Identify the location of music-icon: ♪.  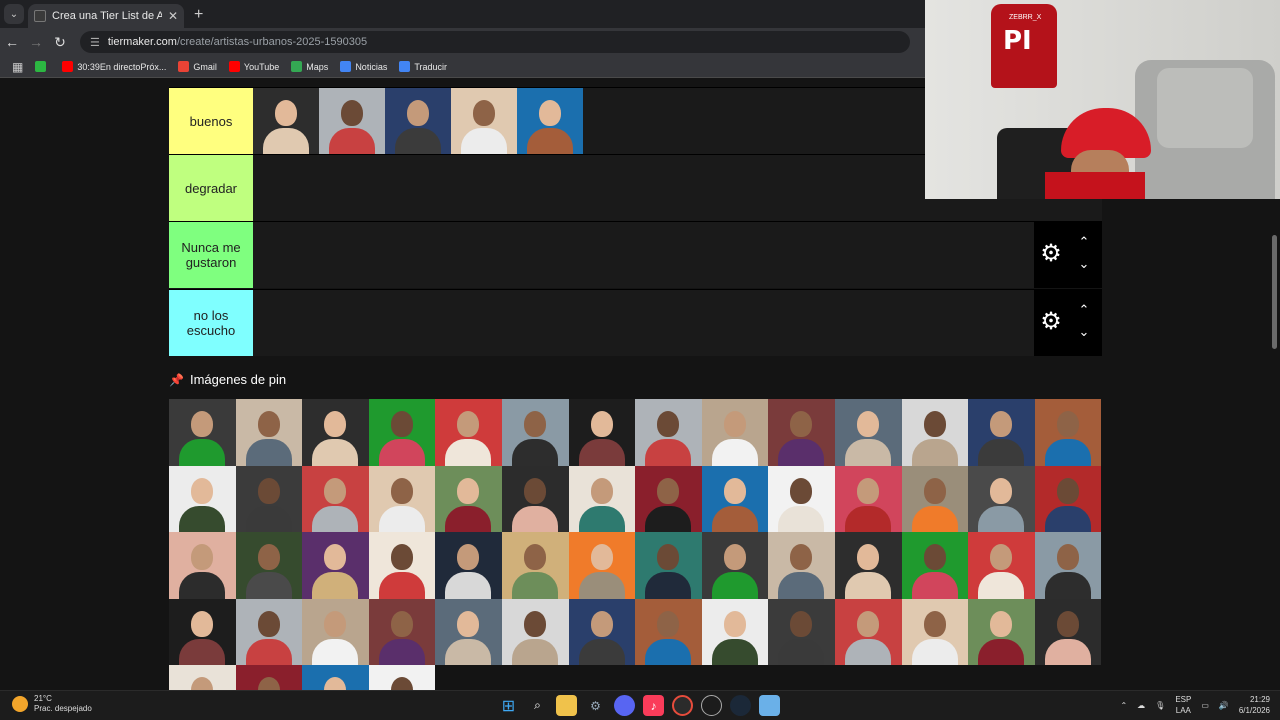
(653, 705).